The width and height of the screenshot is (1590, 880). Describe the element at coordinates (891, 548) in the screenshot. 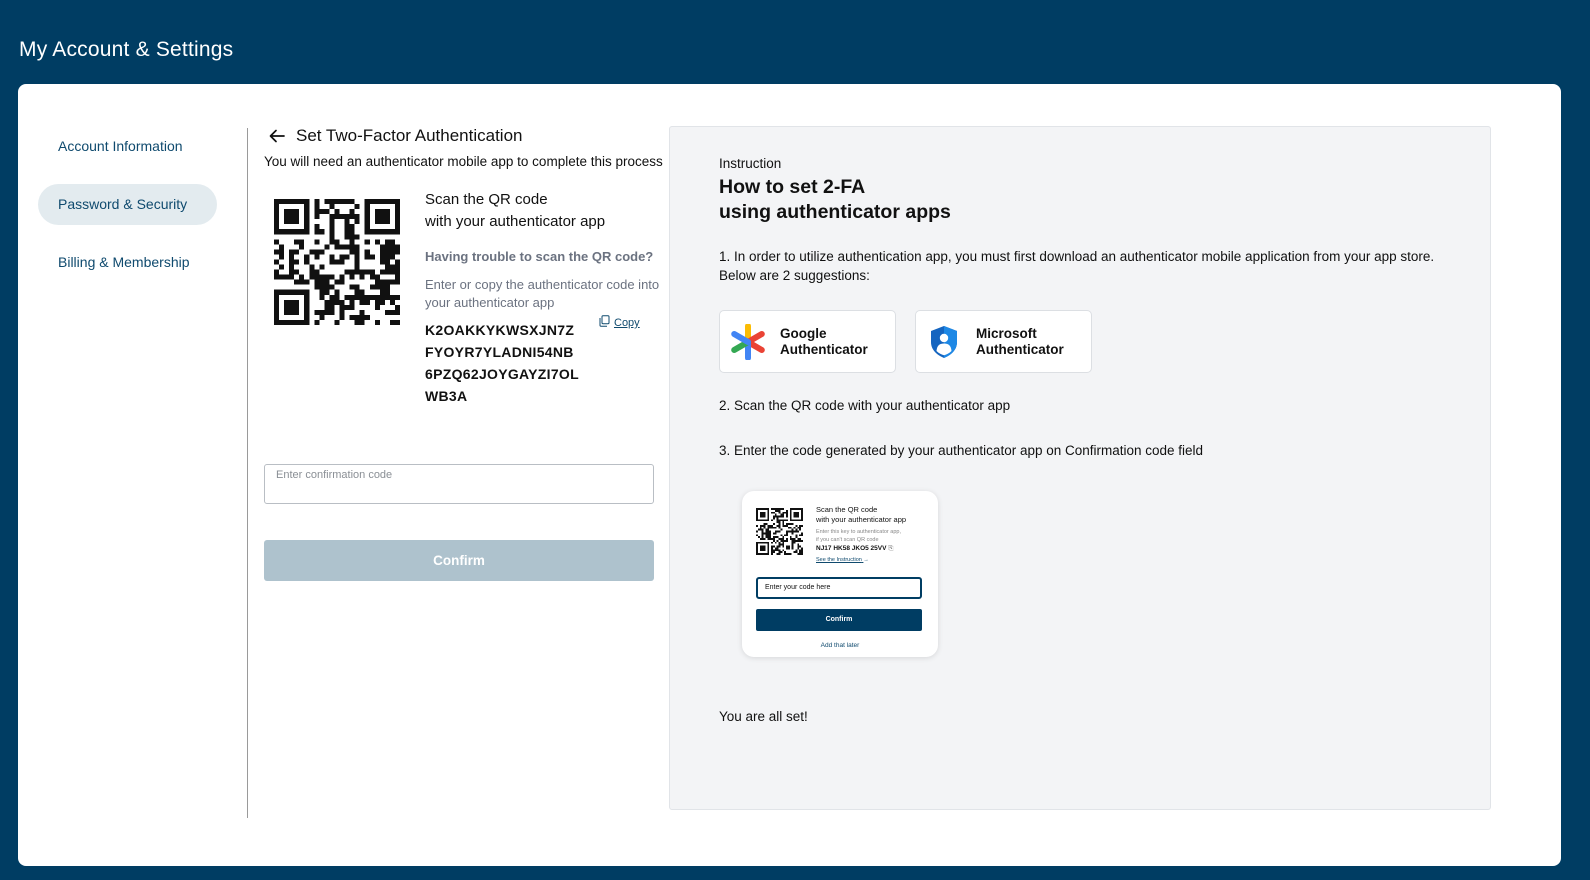

I see `preview-copy-icon: ⎘` at that location.